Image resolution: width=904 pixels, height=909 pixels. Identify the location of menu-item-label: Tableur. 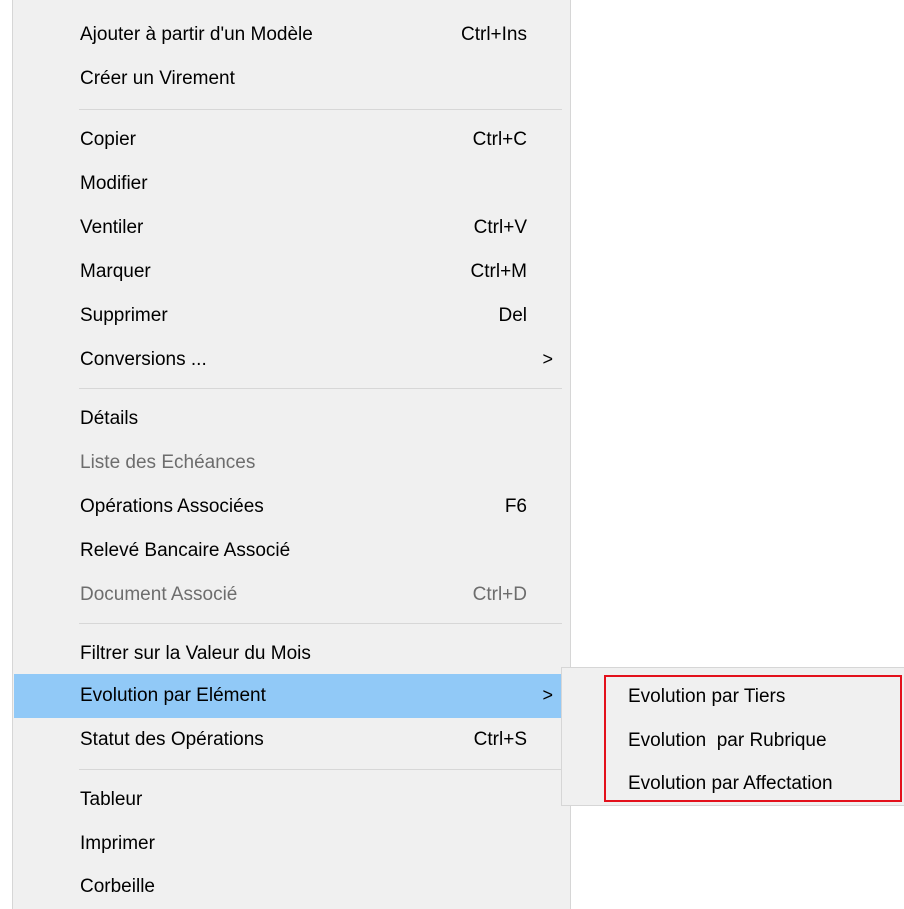
(111, 799).